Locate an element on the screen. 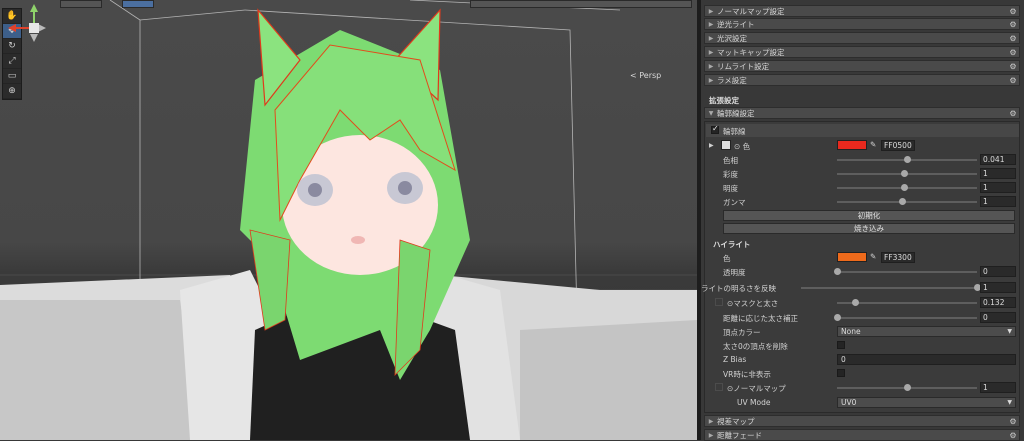 This screenshot has height=441, width=1024. brightness-slider-knob is located at coordinates (904, 187).